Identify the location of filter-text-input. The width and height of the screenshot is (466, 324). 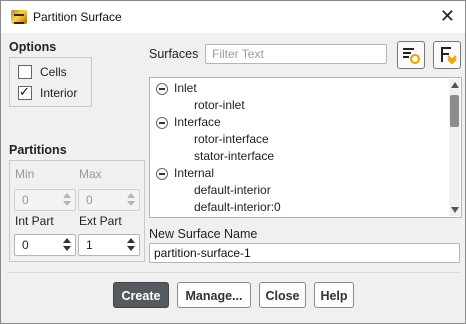
(296, 54).